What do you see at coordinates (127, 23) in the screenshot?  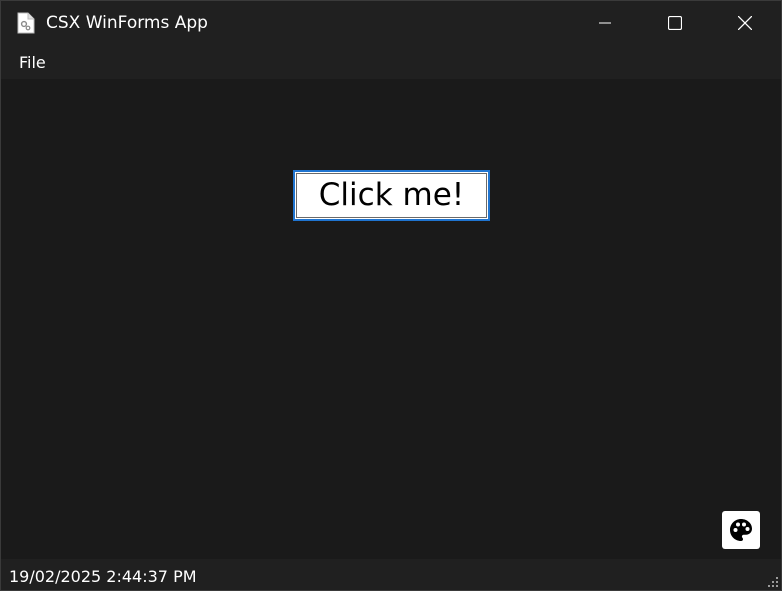 I see `window-title: CSX WinForms App` at bounding box center [127, 23].